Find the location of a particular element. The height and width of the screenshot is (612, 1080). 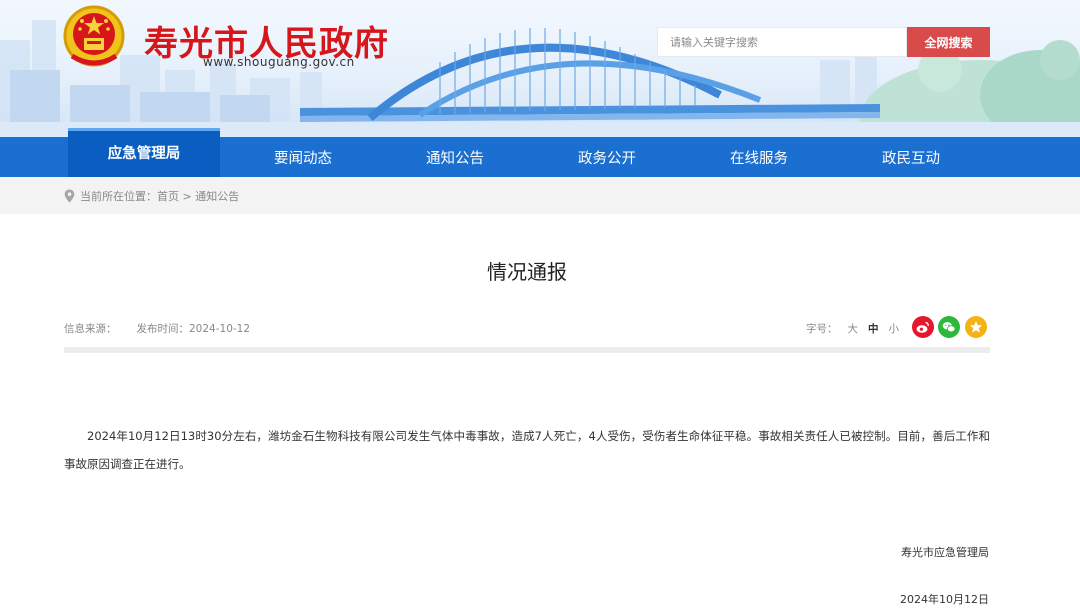

publish-date: 发布时间：2024-10-12 is located at coordinates (194, 328).